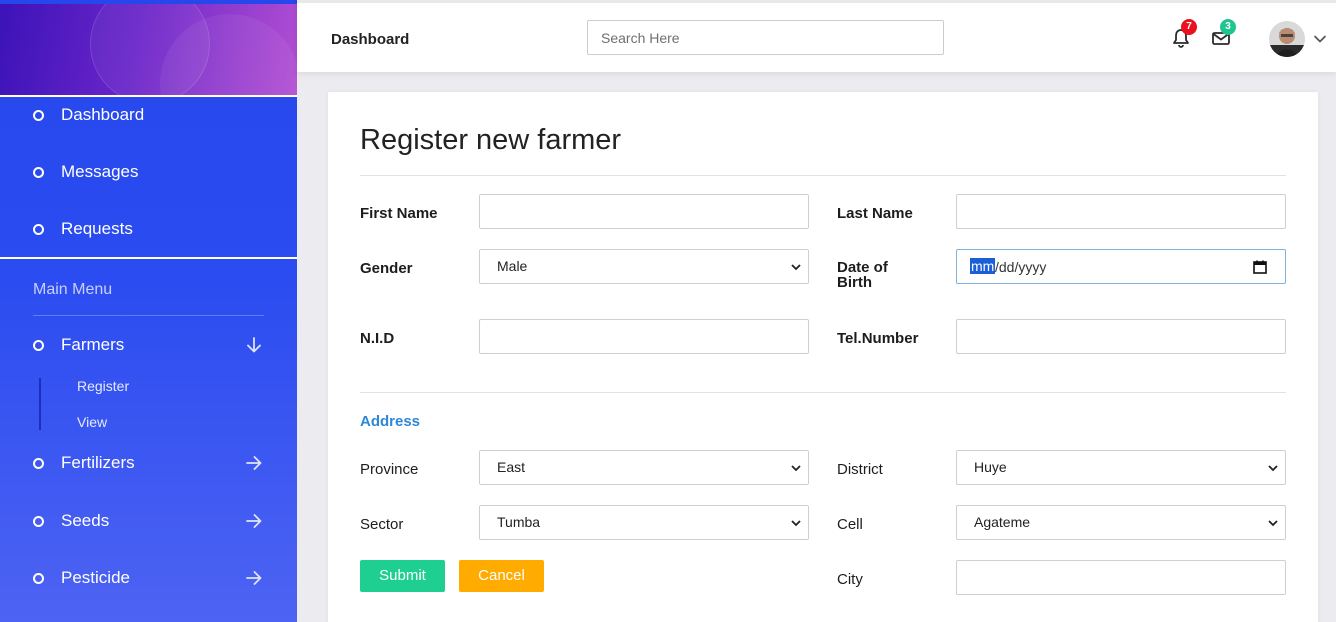  Describe the element at coordinates (97, 228) in the screenshot. I see `sidebar-item-label: Requests` at that location.